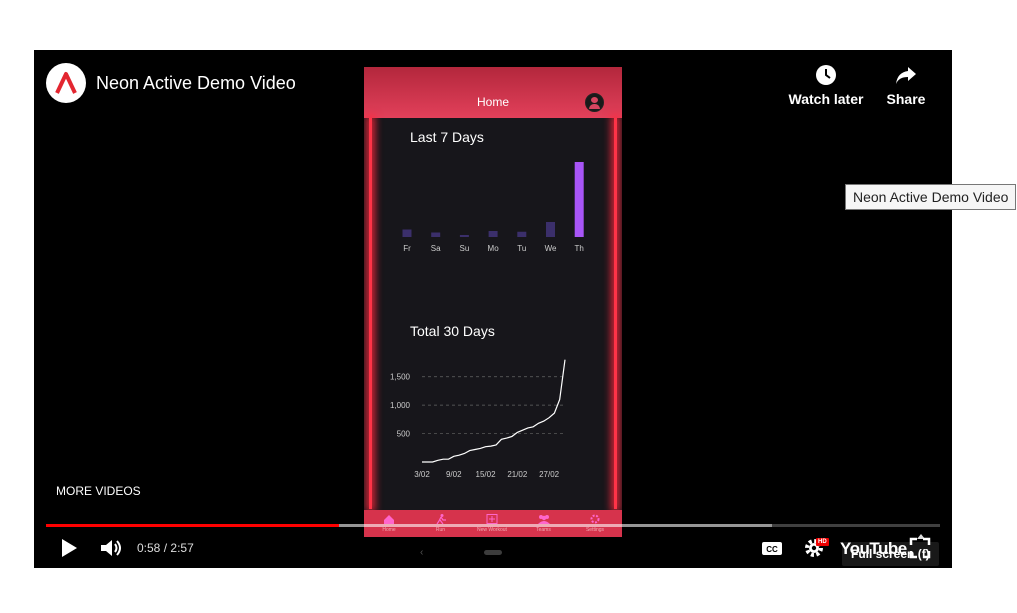 This screenshot has width=1017, height=613. I want to click on mute-button, so click(111, 550).